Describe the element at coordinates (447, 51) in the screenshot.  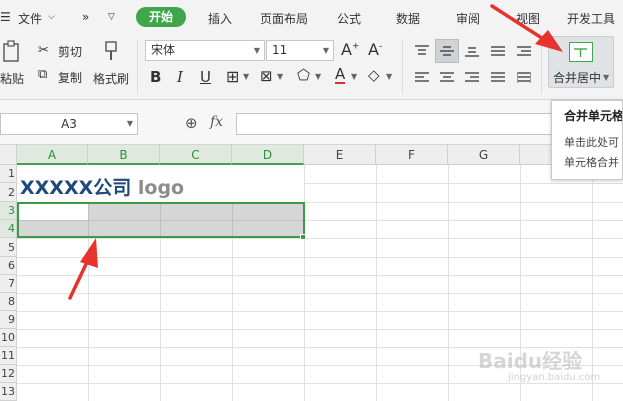
I see `align-middle-icon` at that location.